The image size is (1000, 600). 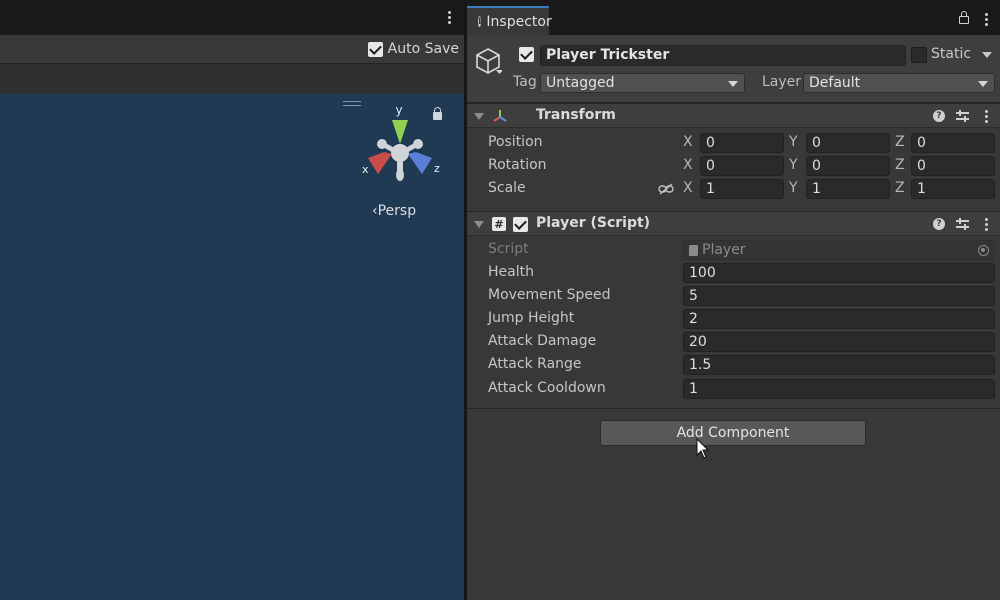 What do you see at coordinates (531, 318) in the screenshot?
I see `jump-height-label: Jump Height` at bounding box center [531, 318].